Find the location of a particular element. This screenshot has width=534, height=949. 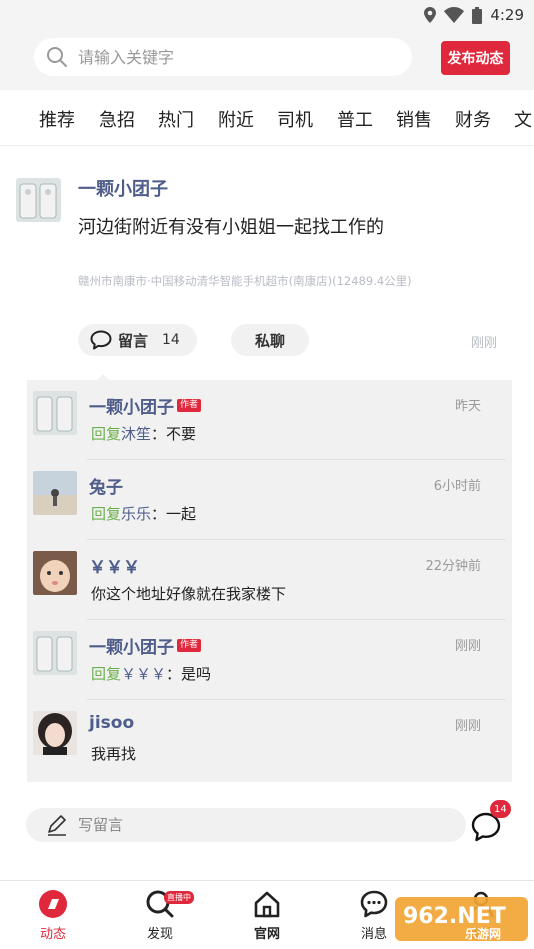

comment-text: 回复￥￥￥：是吗 is located at coordinates (151, 674).